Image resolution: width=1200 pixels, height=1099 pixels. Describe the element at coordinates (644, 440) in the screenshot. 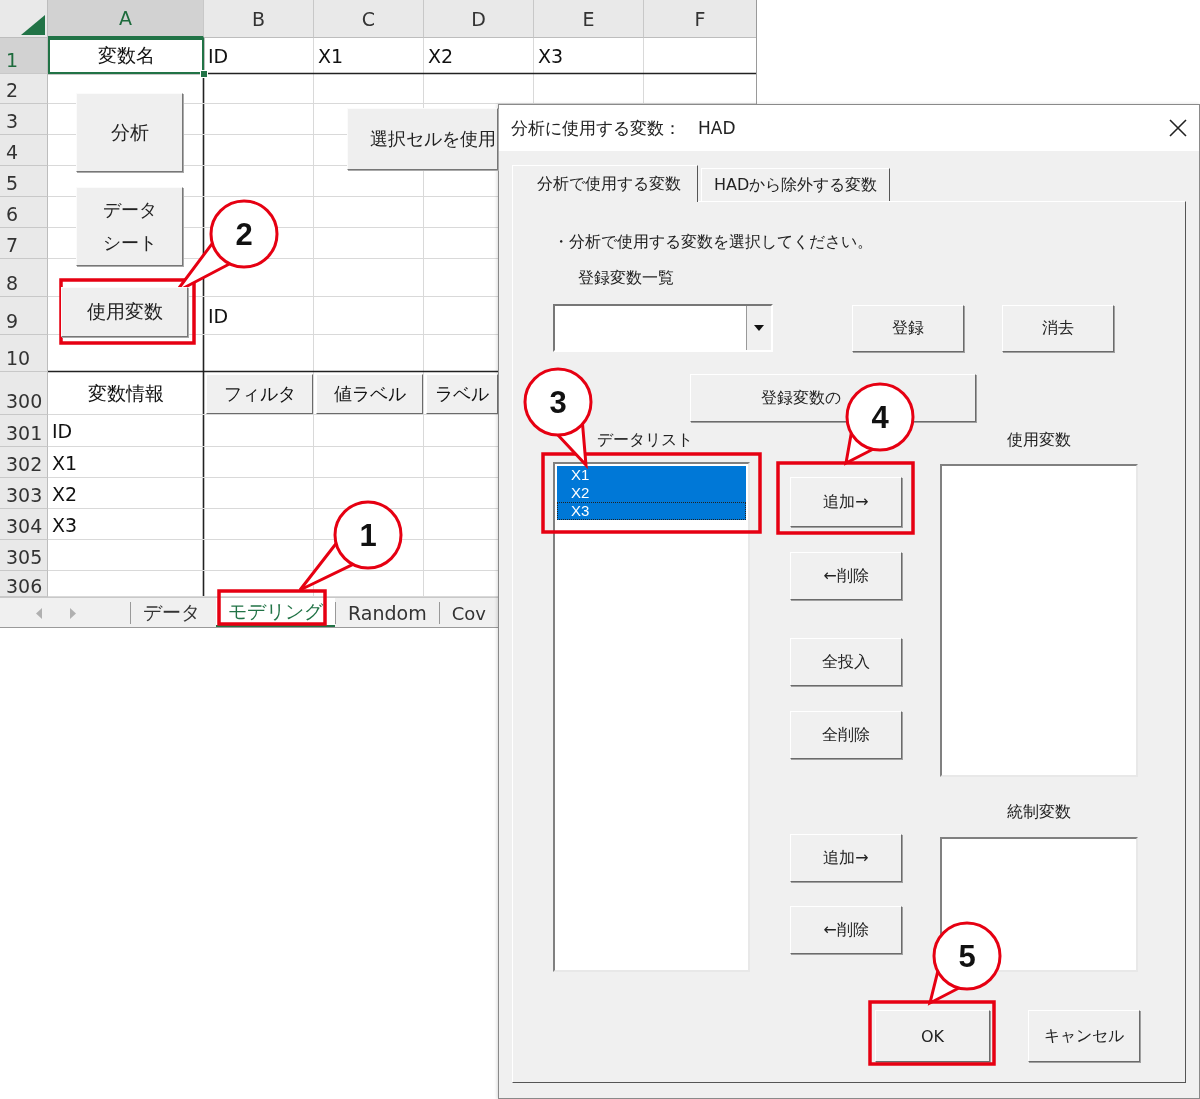

I see `list-label: データリスト` at that location.